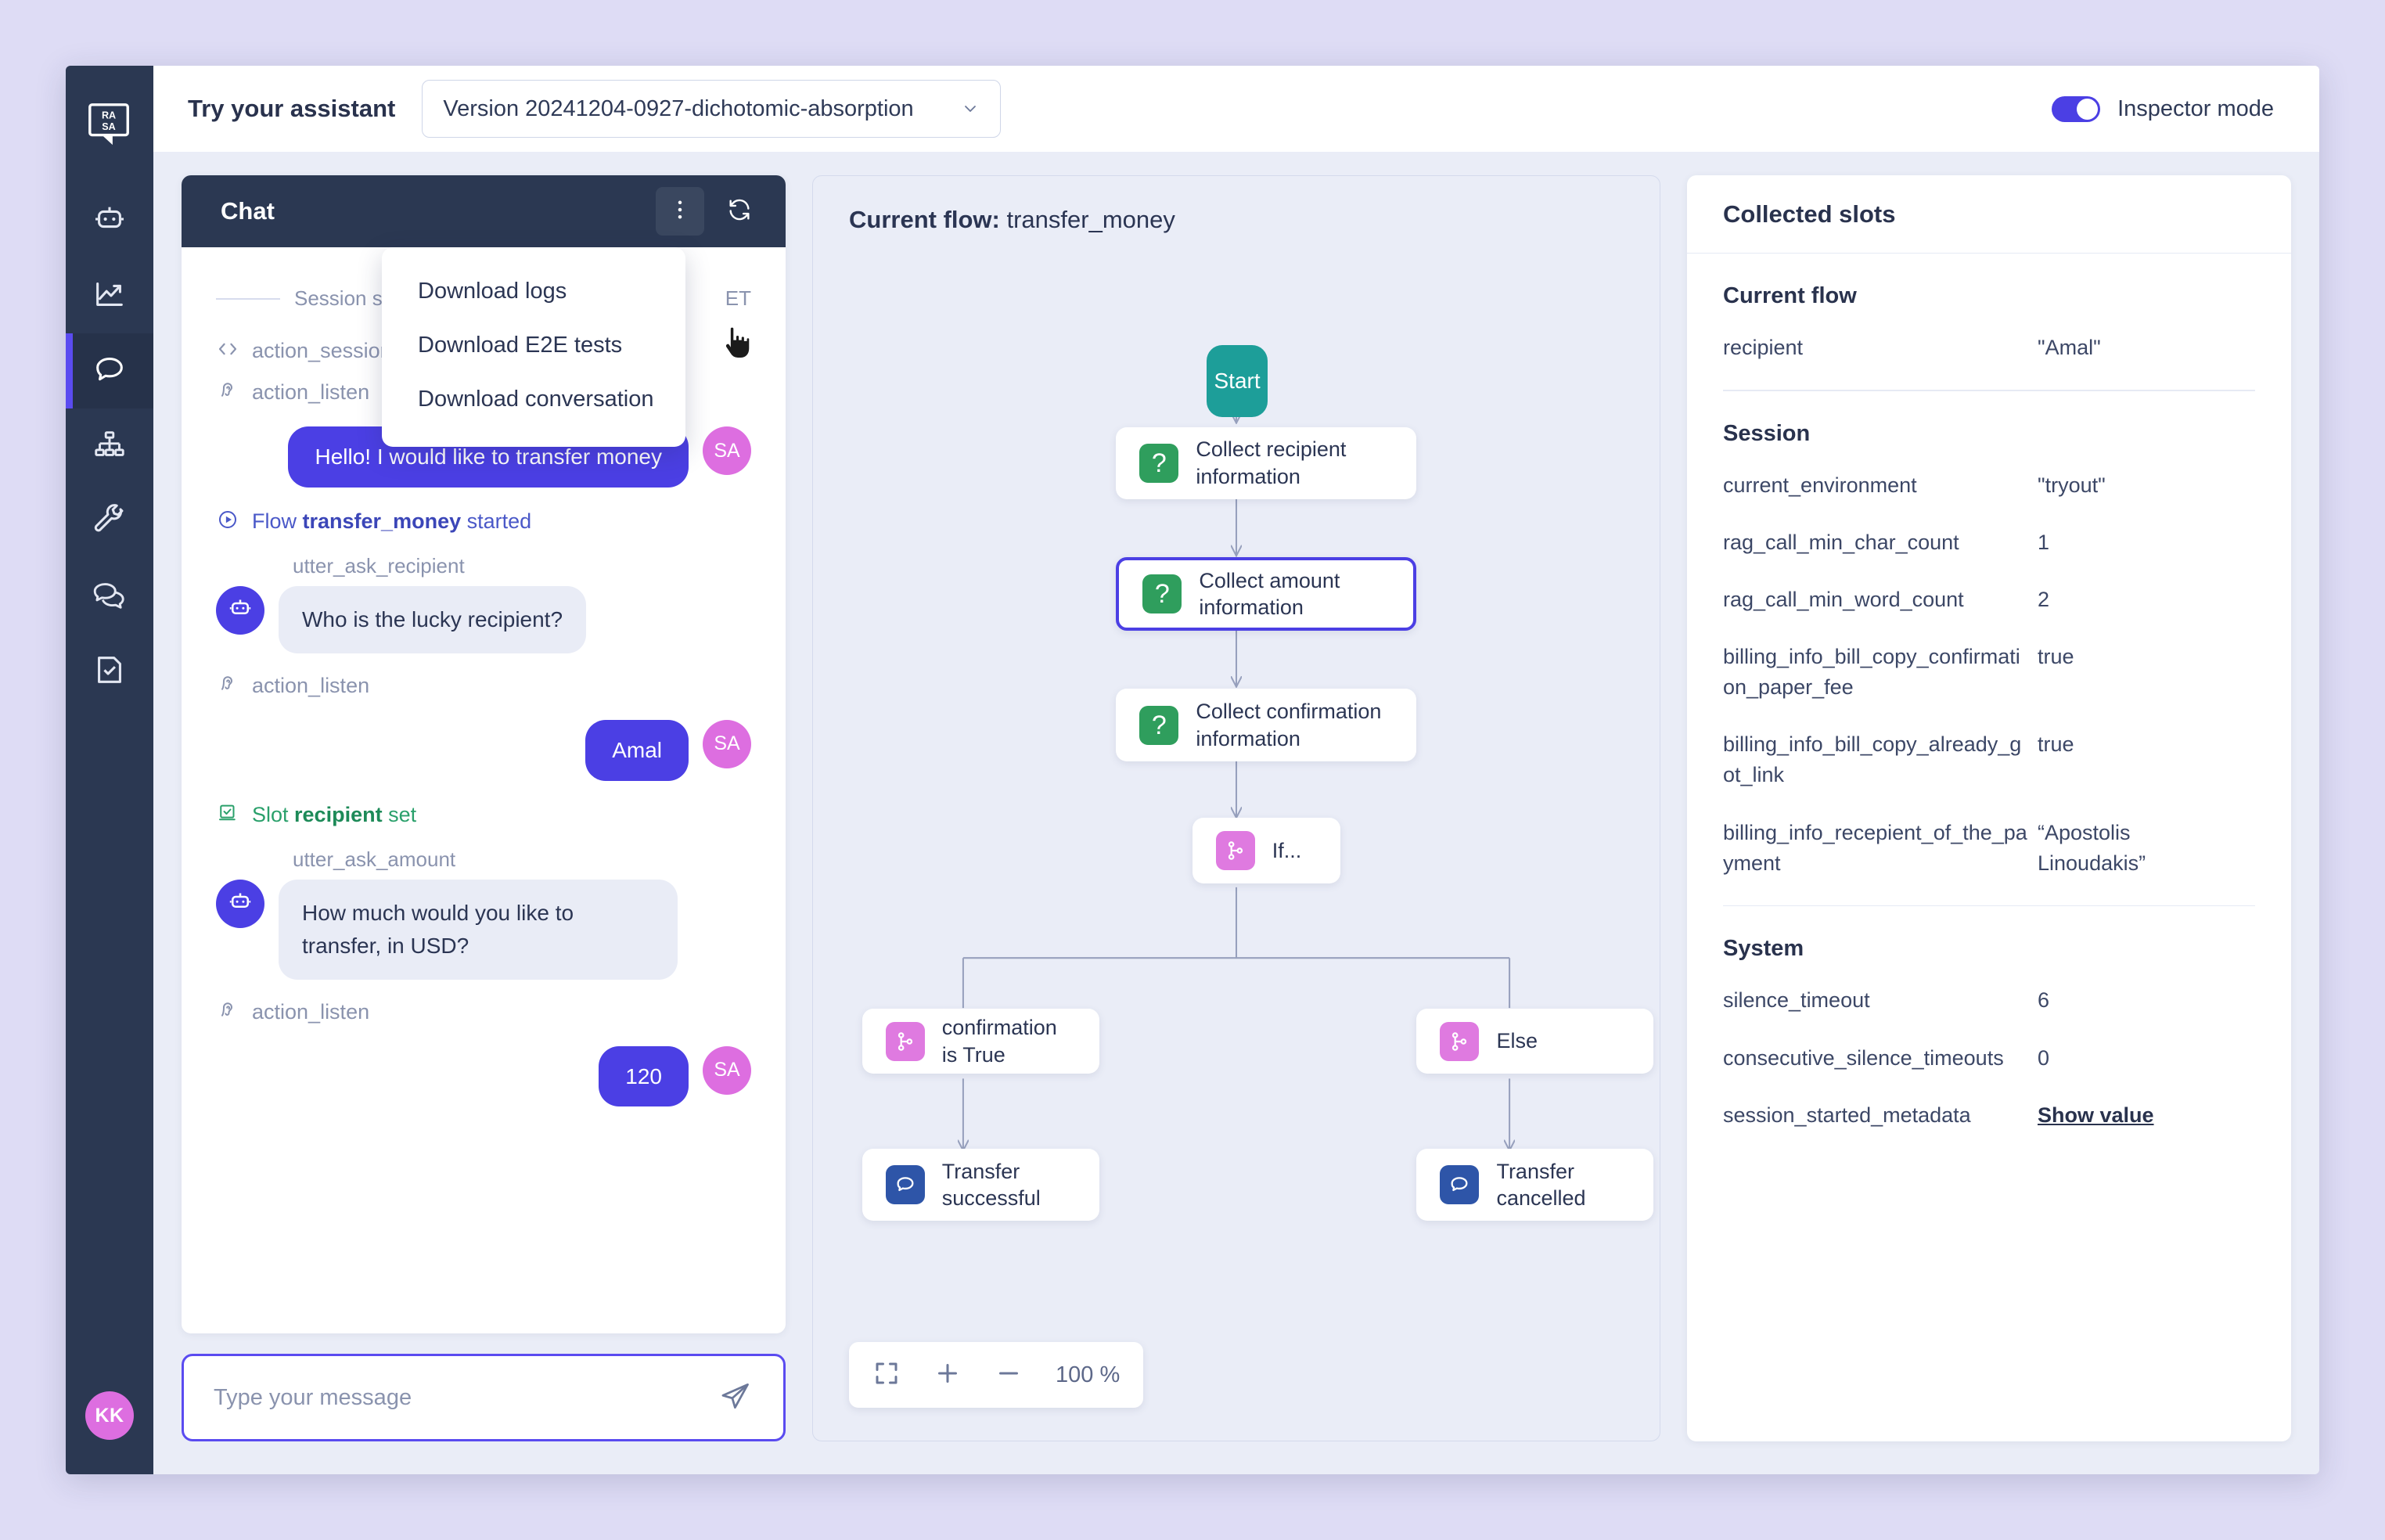 This screenshot has width=2385, height=1540. What do you see at coordinates (738, 298) in the screenshot?
I see `session-start-text-tail: ET` at bounding box center [738, 298].